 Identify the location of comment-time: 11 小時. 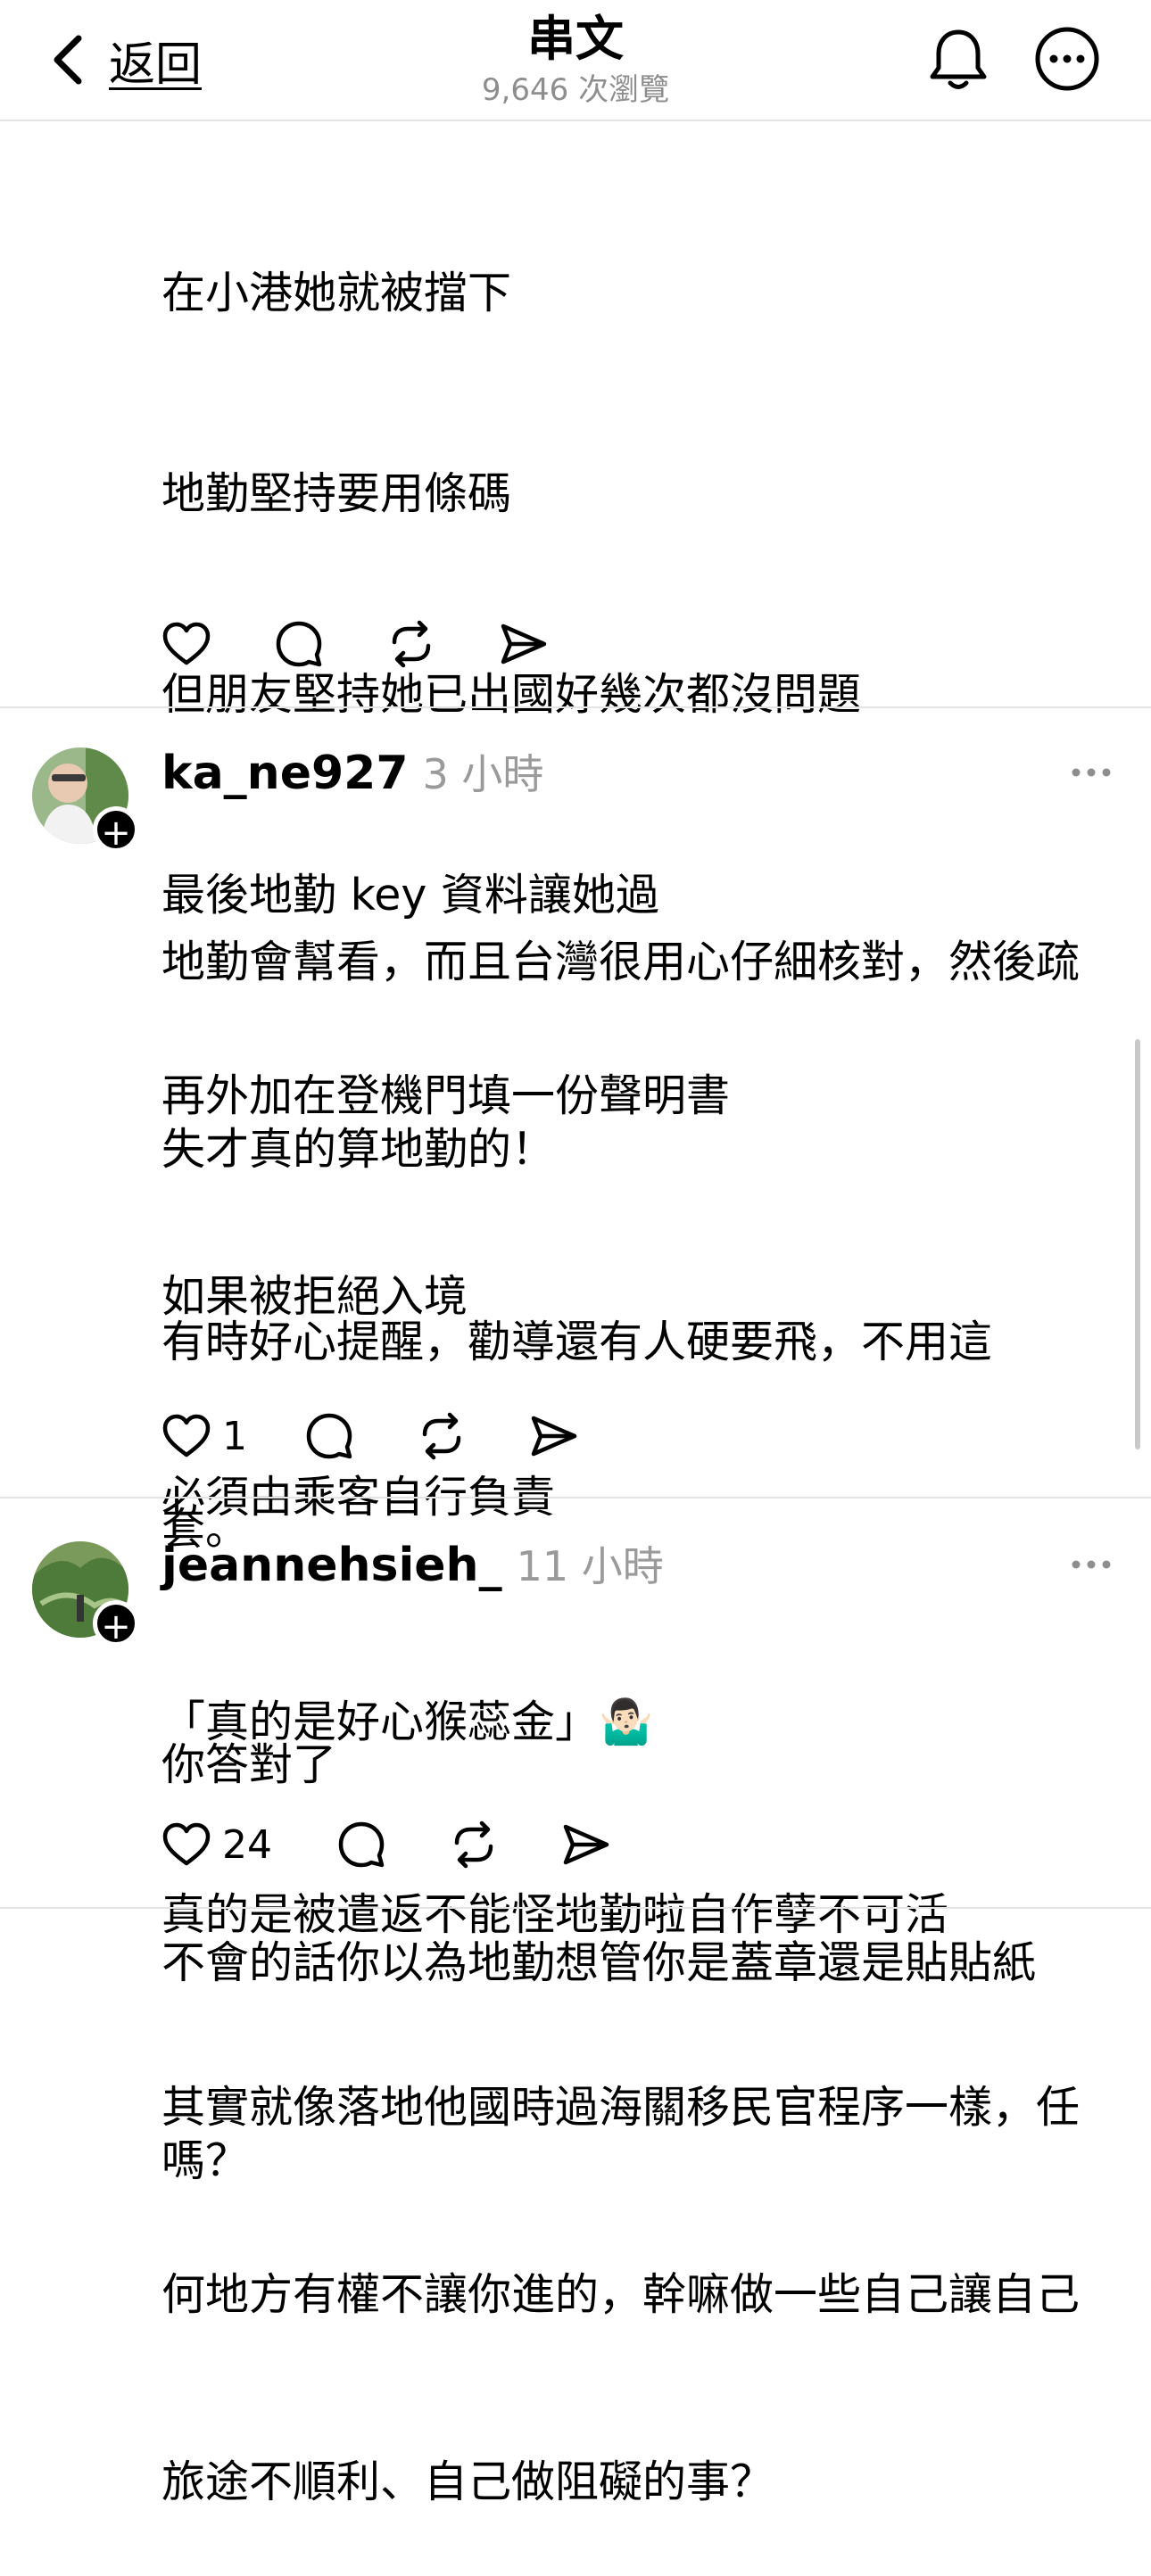
(590, 1566).